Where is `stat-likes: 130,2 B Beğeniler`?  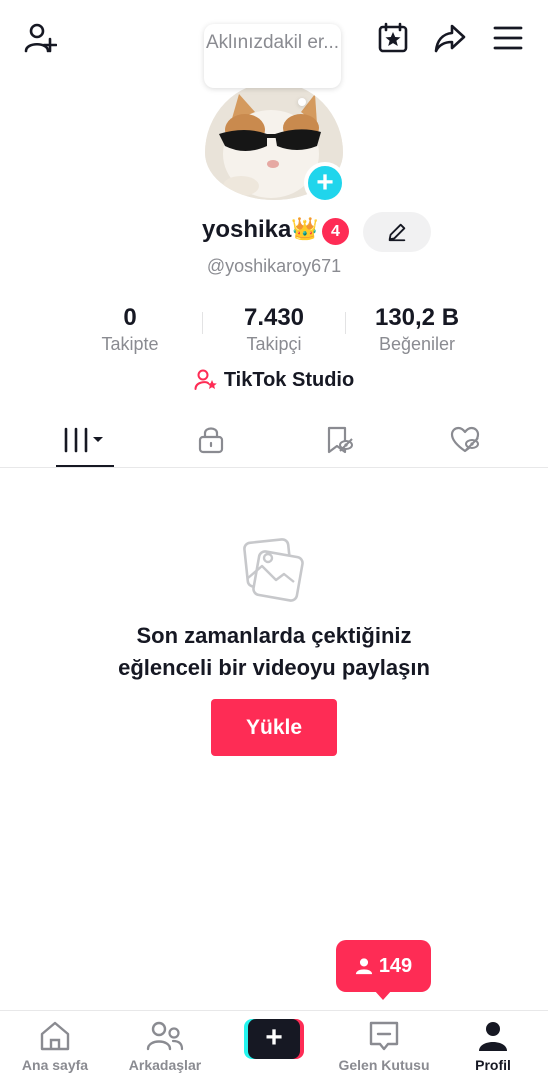
stat-likes: 130,2 B Beğeniler is located at coordinates (417, 329).